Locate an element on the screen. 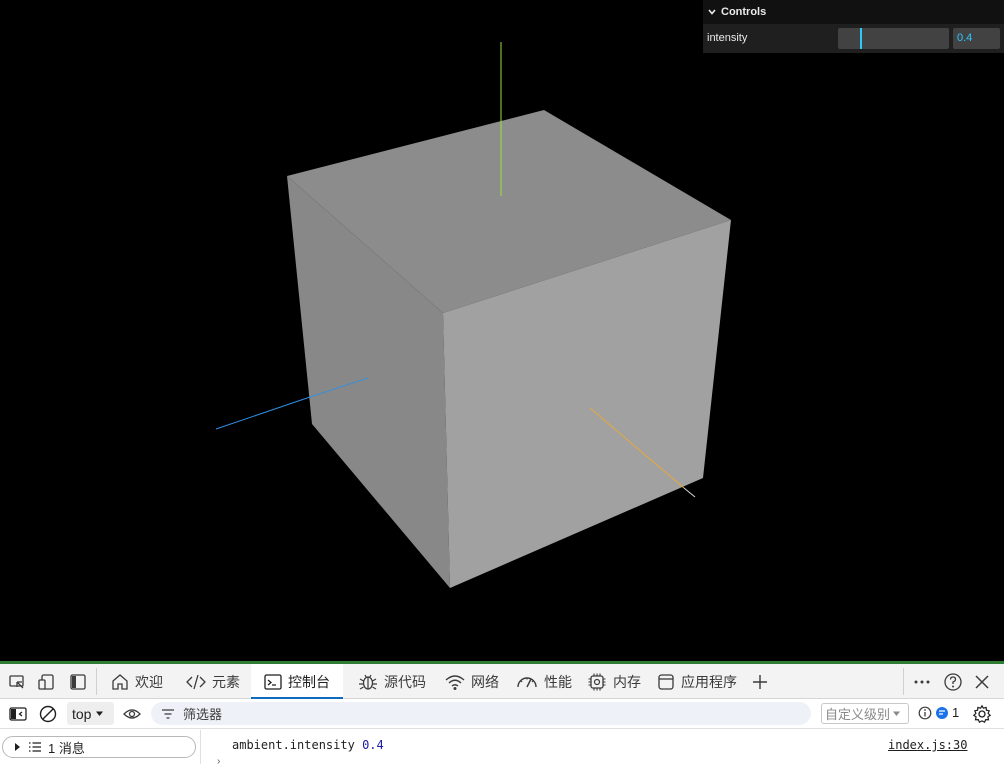 Image resolution: width=1004 pixels, height=764 pixels. context-selector: top is located at coordinates (90, 713).